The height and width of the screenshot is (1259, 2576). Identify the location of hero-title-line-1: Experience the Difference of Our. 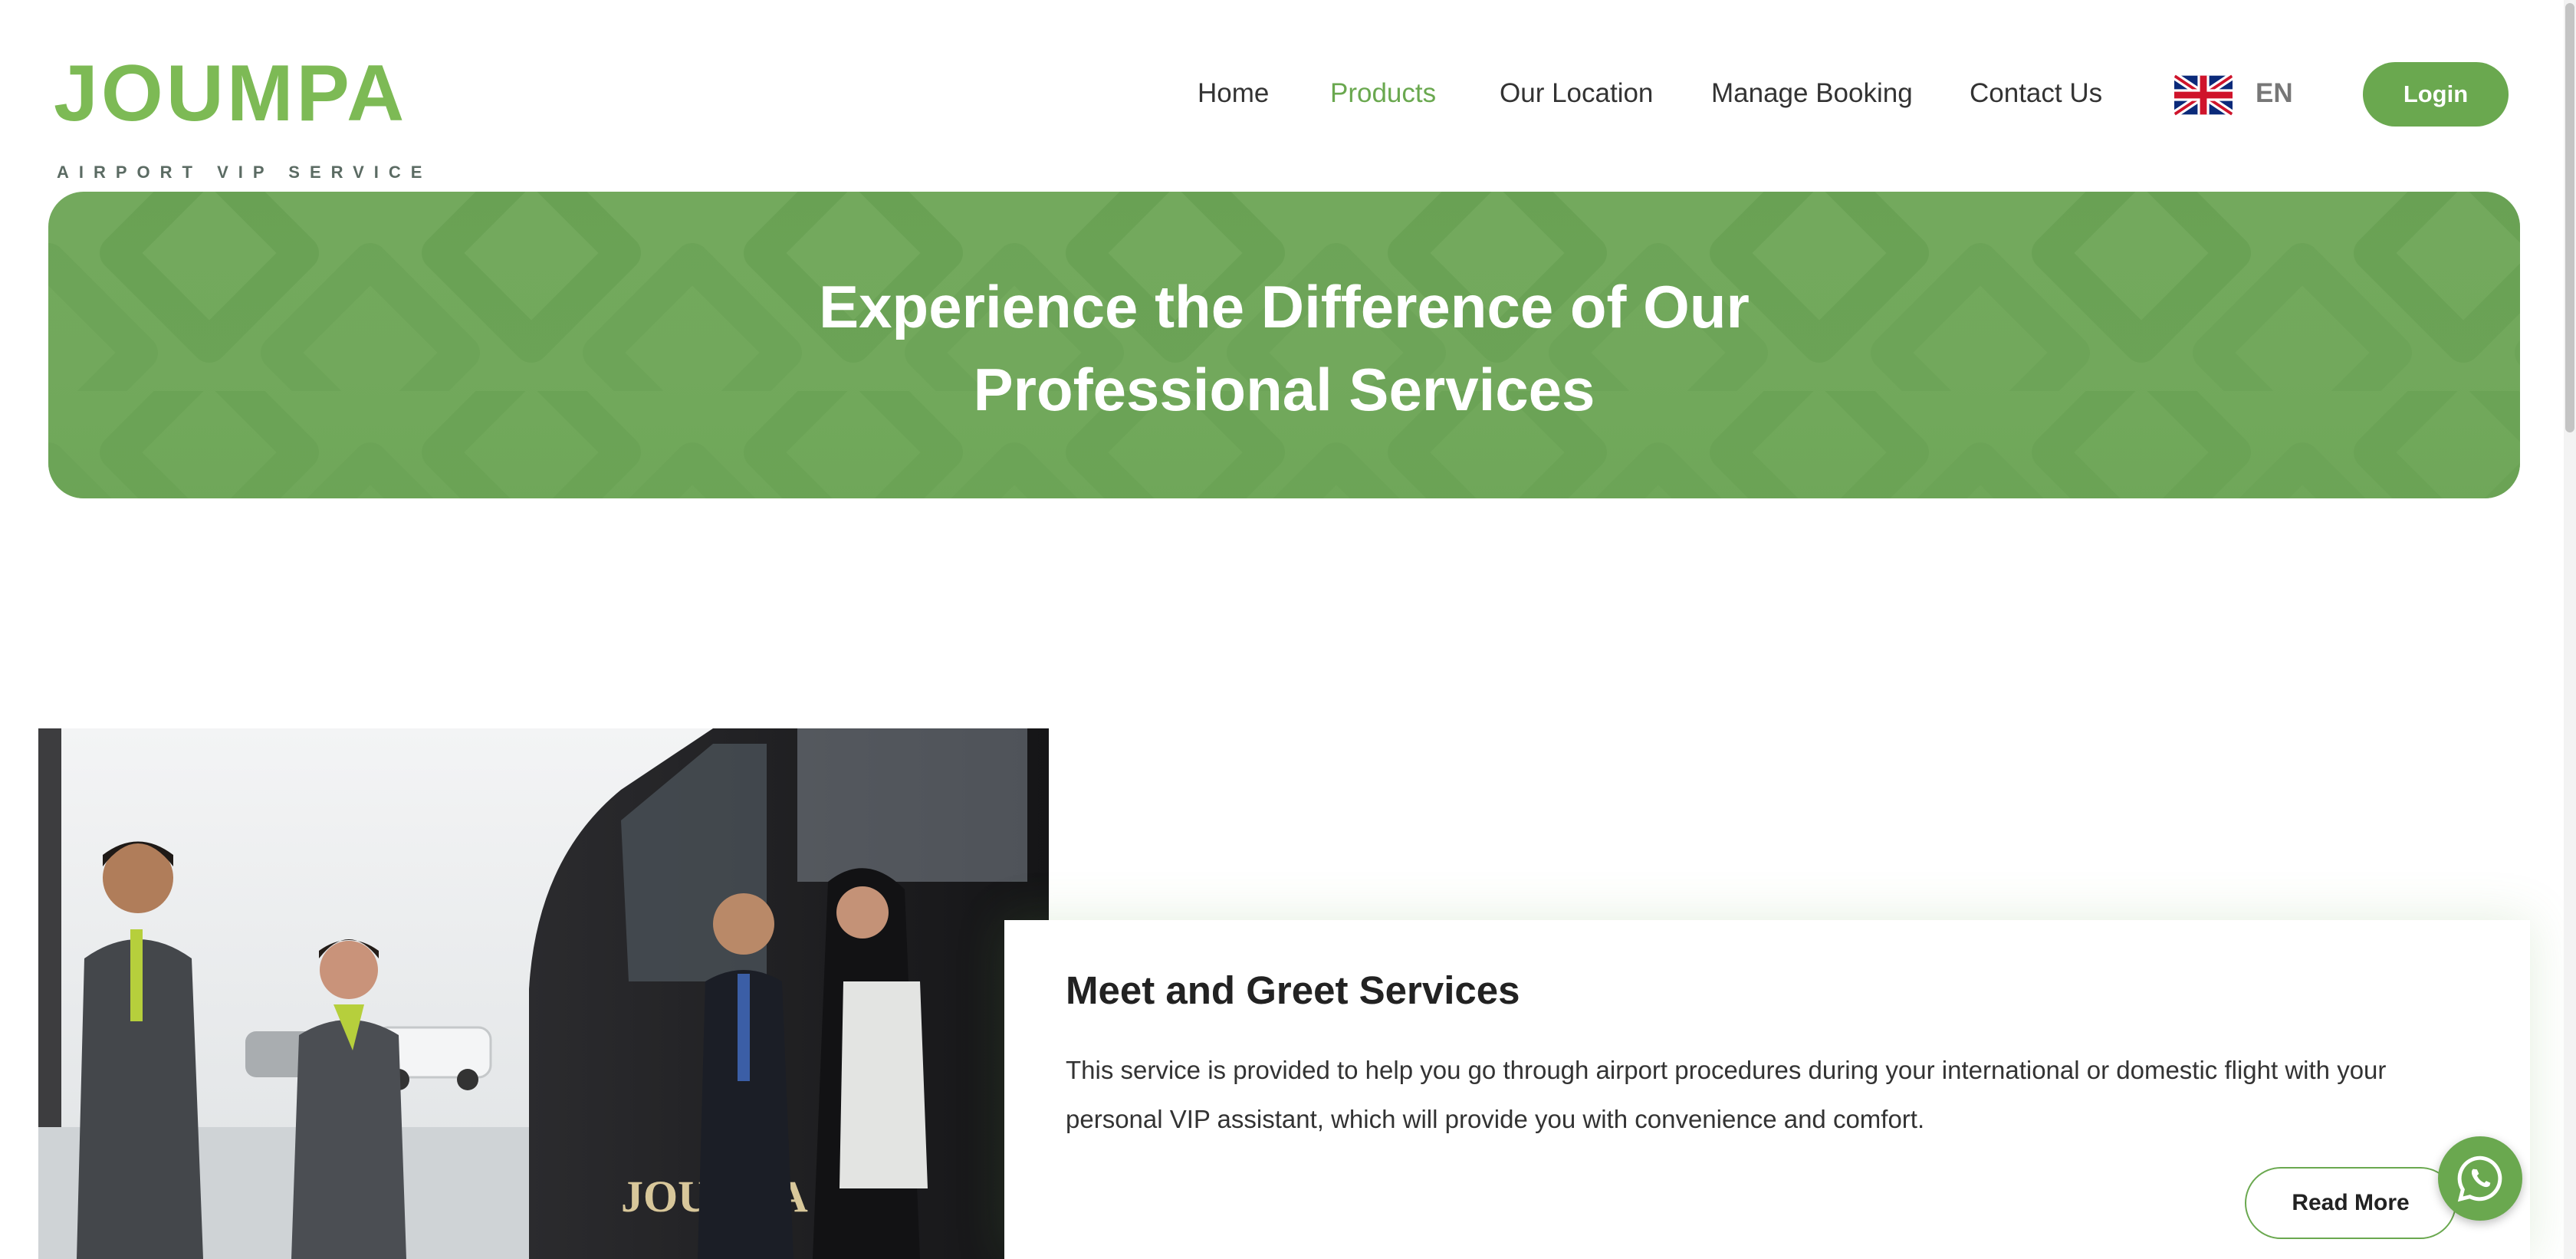
(1285, 306).